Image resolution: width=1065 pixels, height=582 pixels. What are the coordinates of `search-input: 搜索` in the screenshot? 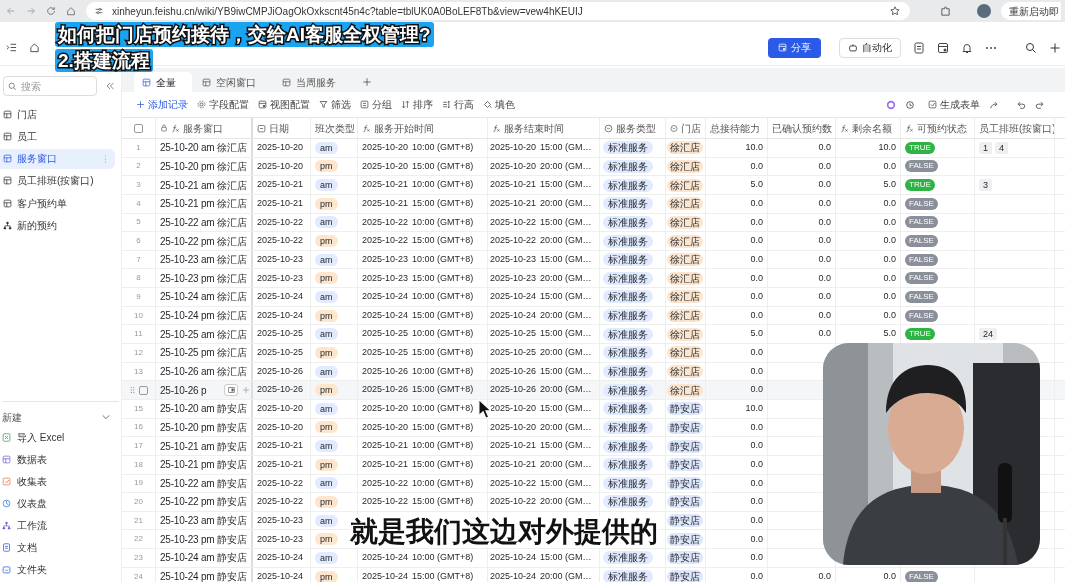 It's located at (56, 86).